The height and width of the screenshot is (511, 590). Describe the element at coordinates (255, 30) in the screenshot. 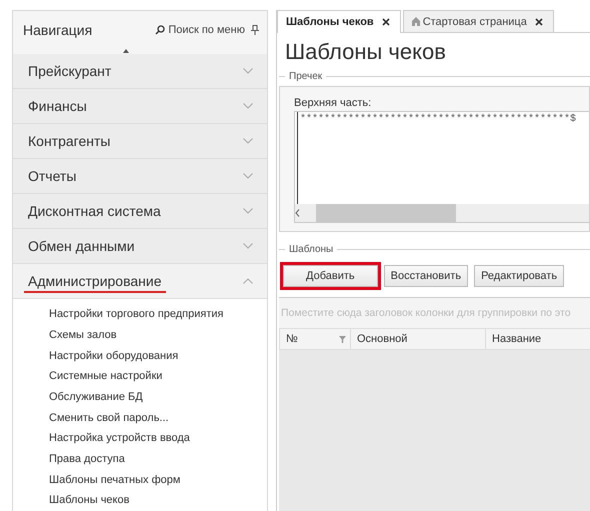

I see `pin-icon` at that location.